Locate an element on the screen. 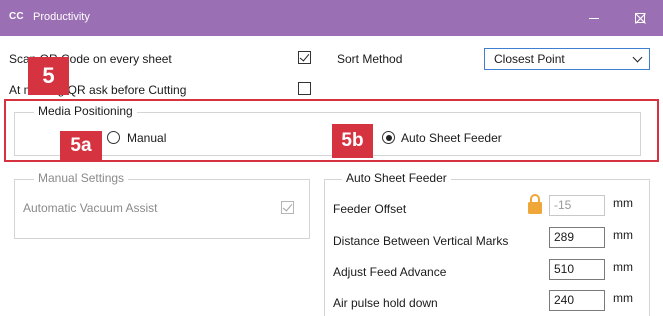 The height and width of the screenshot is (316, 663). window-title: Productivity is located at coordinates (61, 17).